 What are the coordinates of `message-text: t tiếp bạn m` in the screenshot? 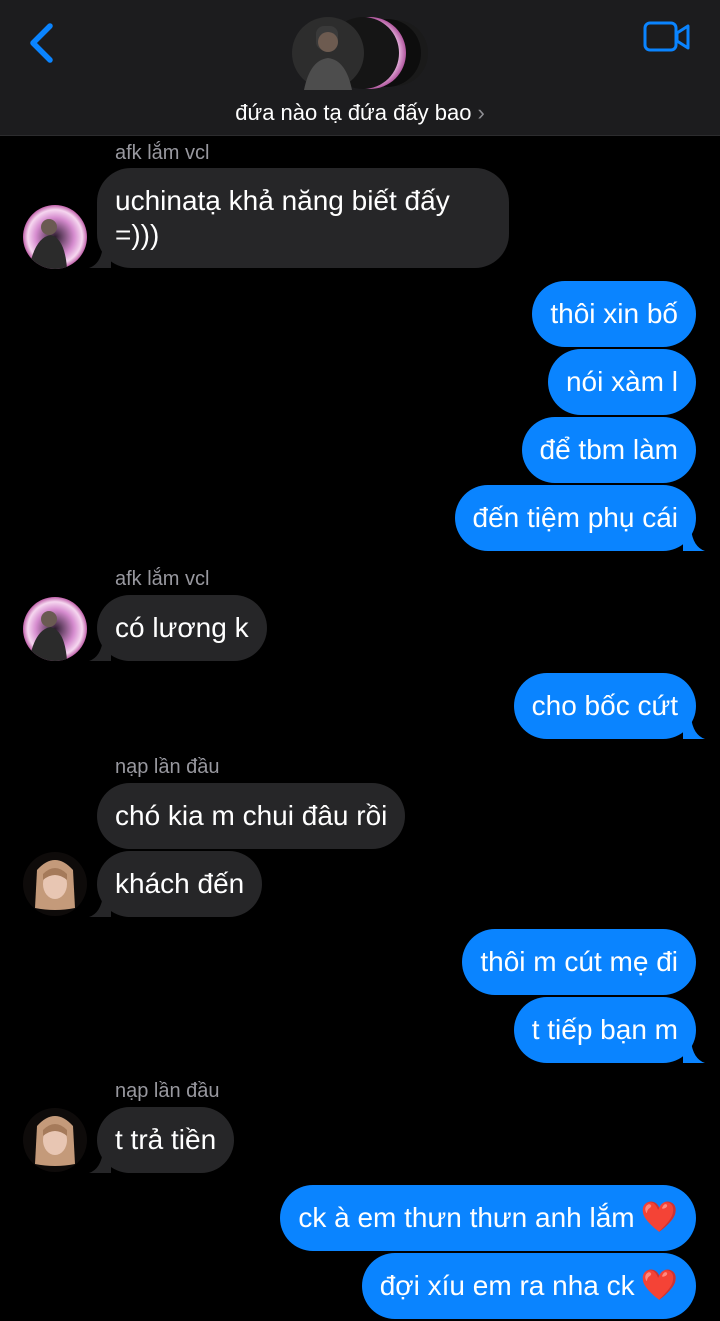 It's located at (604, 1029).